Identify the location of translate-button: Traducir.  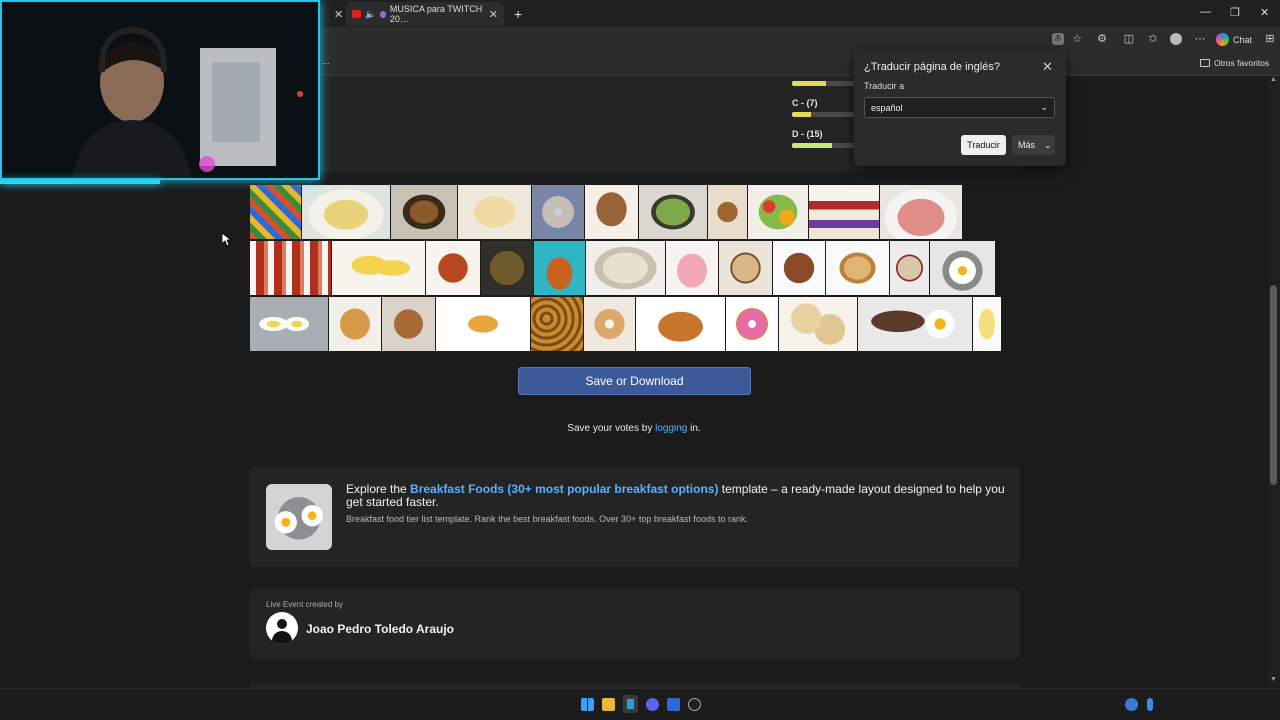
(983, 145).